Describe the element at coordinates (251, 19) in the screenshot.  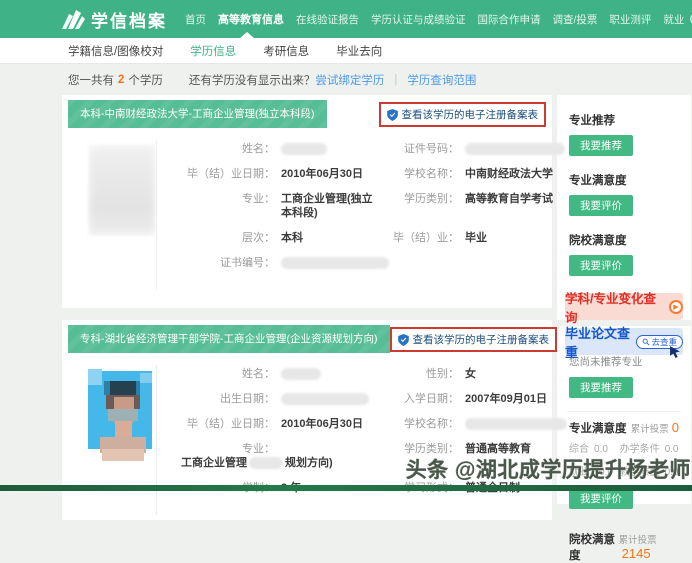
I see `nav-higher-education: 高等教育信息` at that location.